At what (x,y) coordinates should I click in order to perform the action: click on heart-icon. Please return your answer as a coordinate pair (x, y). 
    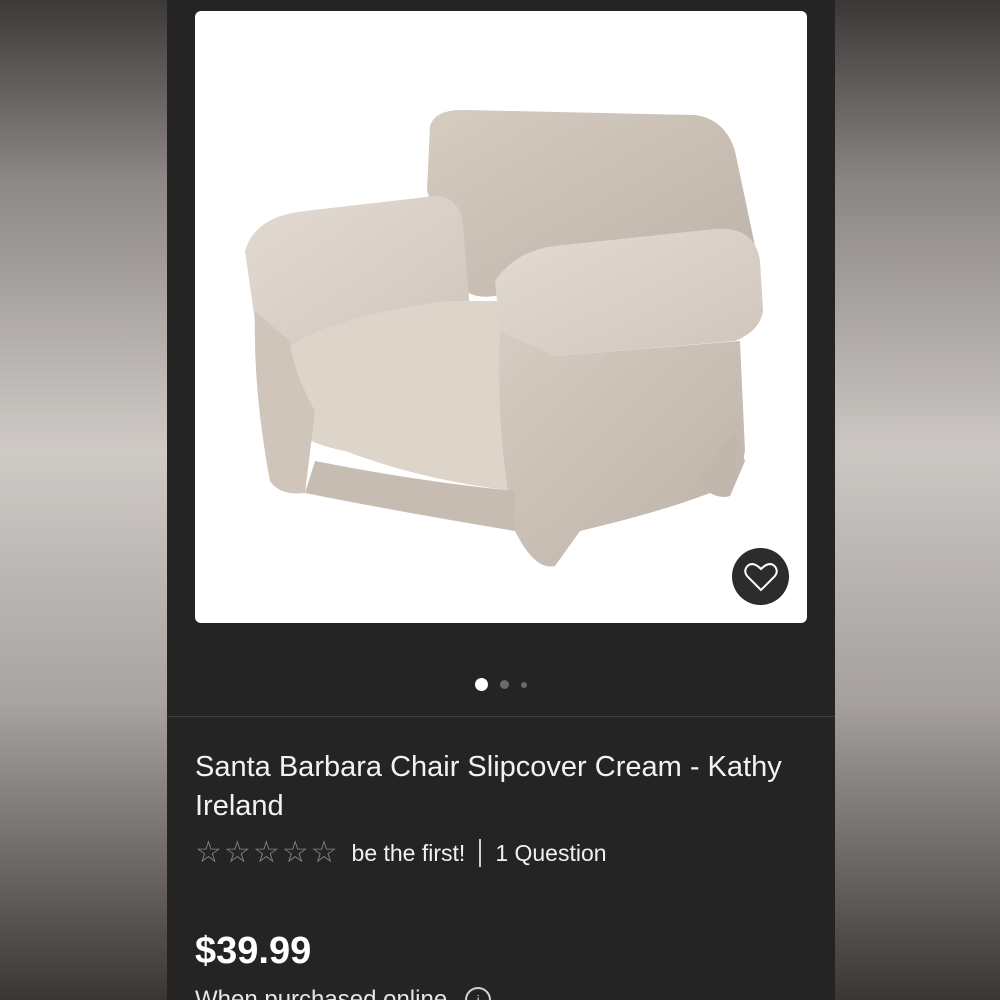
    Looking at the image, I should click on (760, 576).